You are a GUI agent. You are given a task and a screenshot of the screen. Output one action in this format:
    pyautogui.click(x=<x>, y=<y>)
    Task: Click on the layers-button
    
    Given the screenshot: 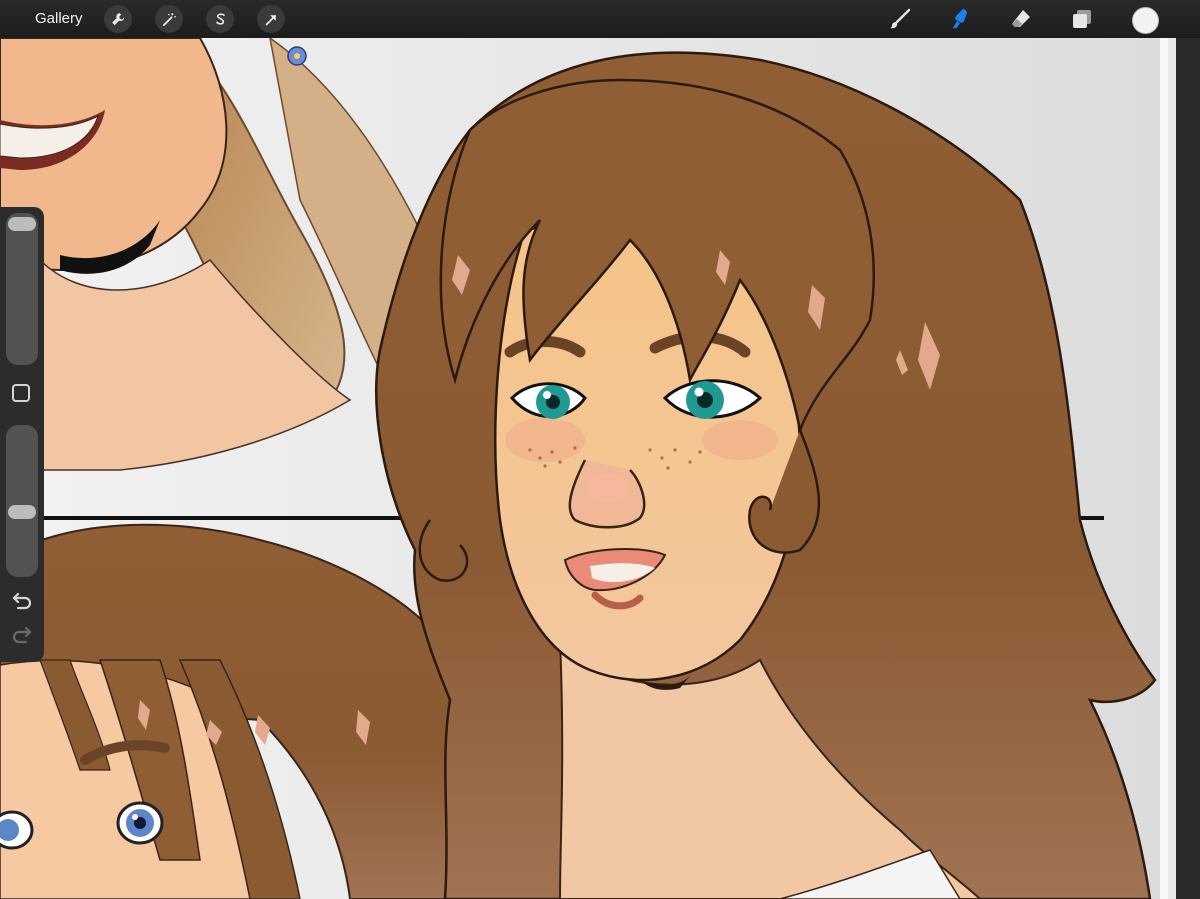 What is the action you would take?
    pyautogui.click(x=1082, y=19)
    